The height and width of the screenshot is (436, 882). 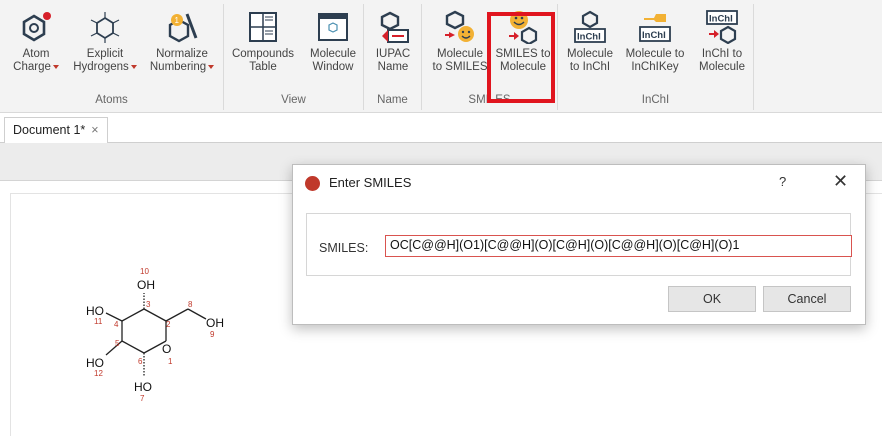 I want to click on explicit-hydrogens-button: Explicit Hydrogens, so click(x=105, y=42).